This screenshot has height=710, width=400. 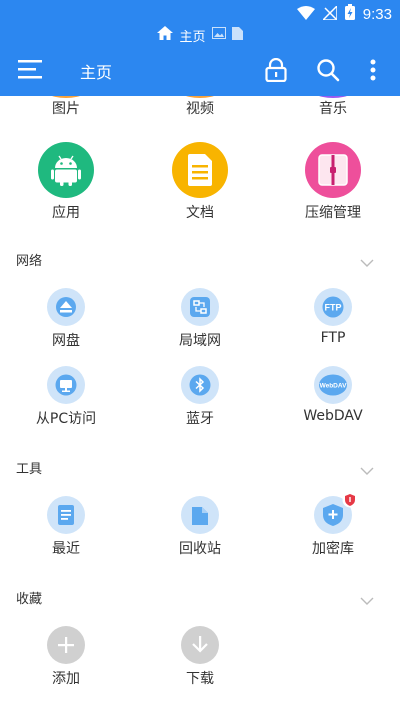 What do you see at coordinates (29, 469) in the screenshot?
I see `section-title: 工具` at bounding box center [29, 469].